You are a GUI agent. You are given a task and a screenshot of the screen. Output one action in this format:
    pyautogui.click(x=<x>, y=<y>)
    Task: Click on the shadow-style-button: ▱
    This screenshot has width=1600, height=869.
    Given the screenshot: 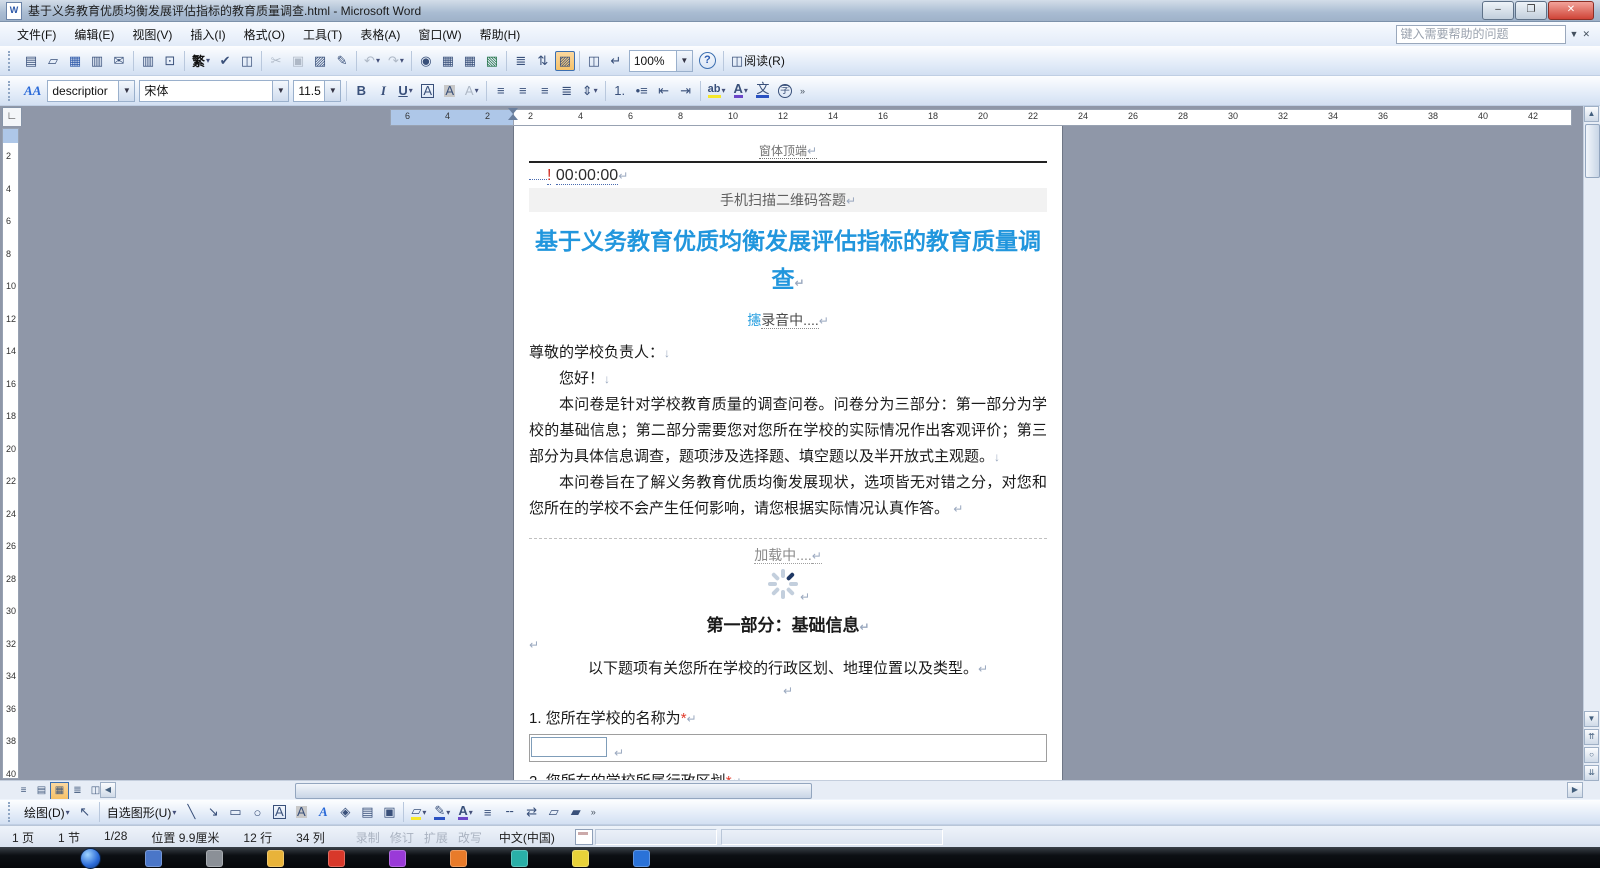 What is the action you would take?
    pyautogui.click(x=554, y=812)
    